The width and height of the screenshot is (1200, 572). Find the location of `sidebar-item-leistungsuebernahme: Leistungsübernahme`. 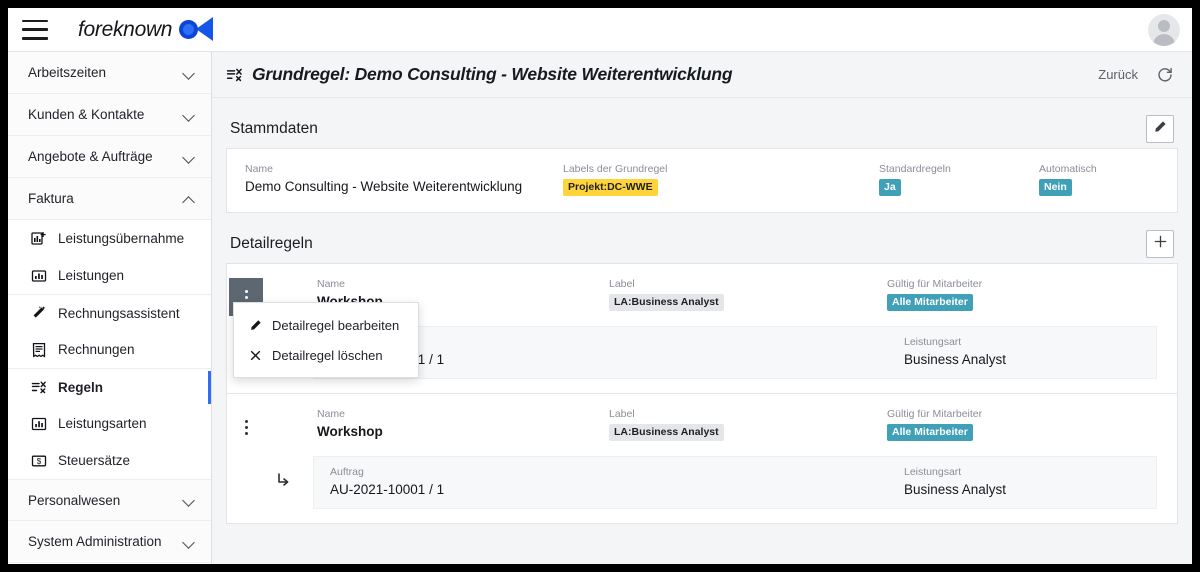

sidebar-item-leistungsuebernahme: Leistungsübernahme is located at coordinates (109, 238).